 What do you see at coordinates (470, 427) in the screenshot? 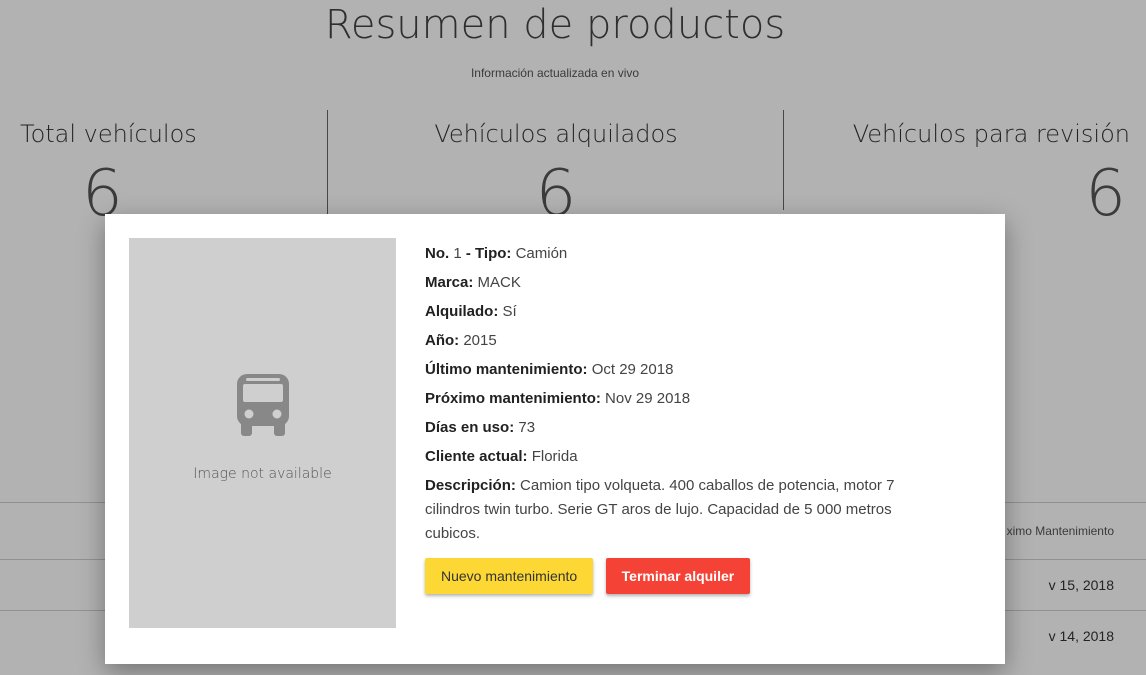
I see `detail-label: Días en uso:` at bounding box center [470, 427].